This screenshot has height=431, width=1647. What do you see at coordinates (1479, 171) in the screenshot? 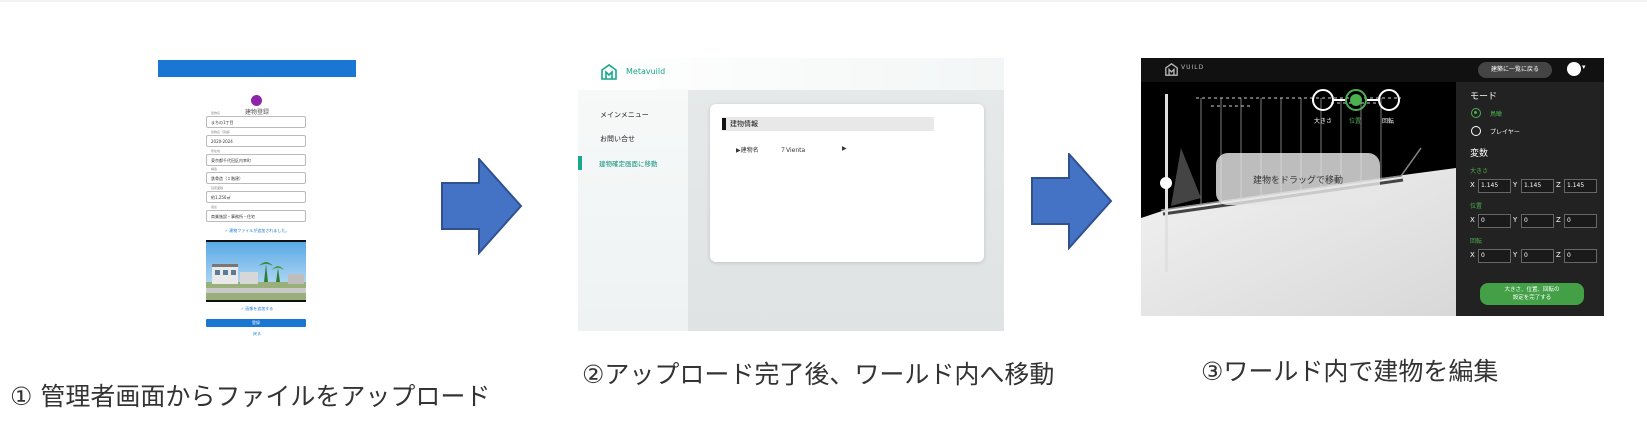
I see `size-section-label: 大きさ` at bounding box center [1479, 171].